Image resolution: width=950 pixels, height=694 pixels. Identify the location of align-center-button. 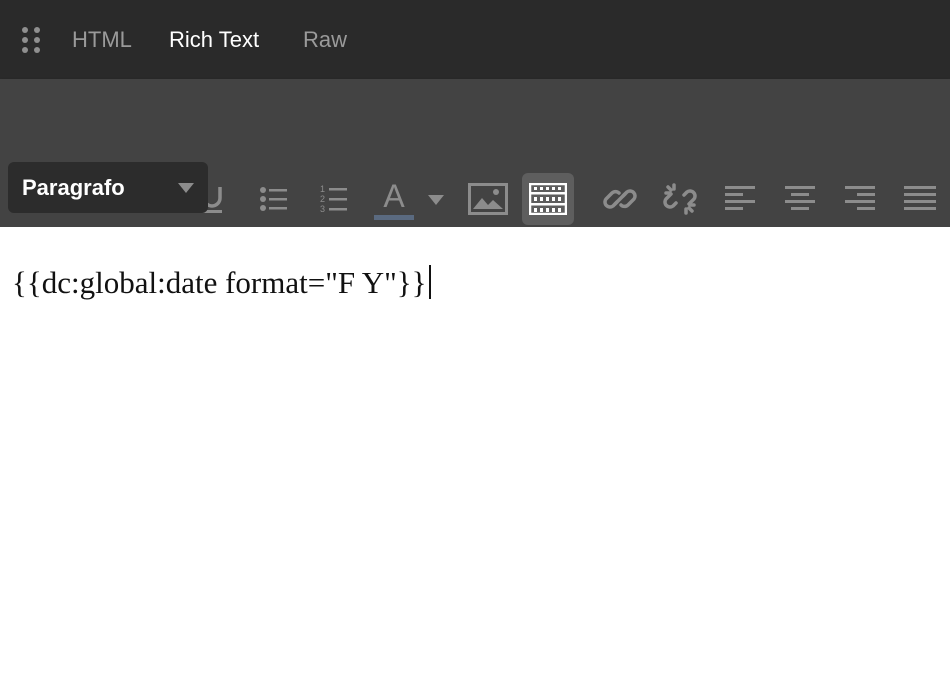
(800, 199).